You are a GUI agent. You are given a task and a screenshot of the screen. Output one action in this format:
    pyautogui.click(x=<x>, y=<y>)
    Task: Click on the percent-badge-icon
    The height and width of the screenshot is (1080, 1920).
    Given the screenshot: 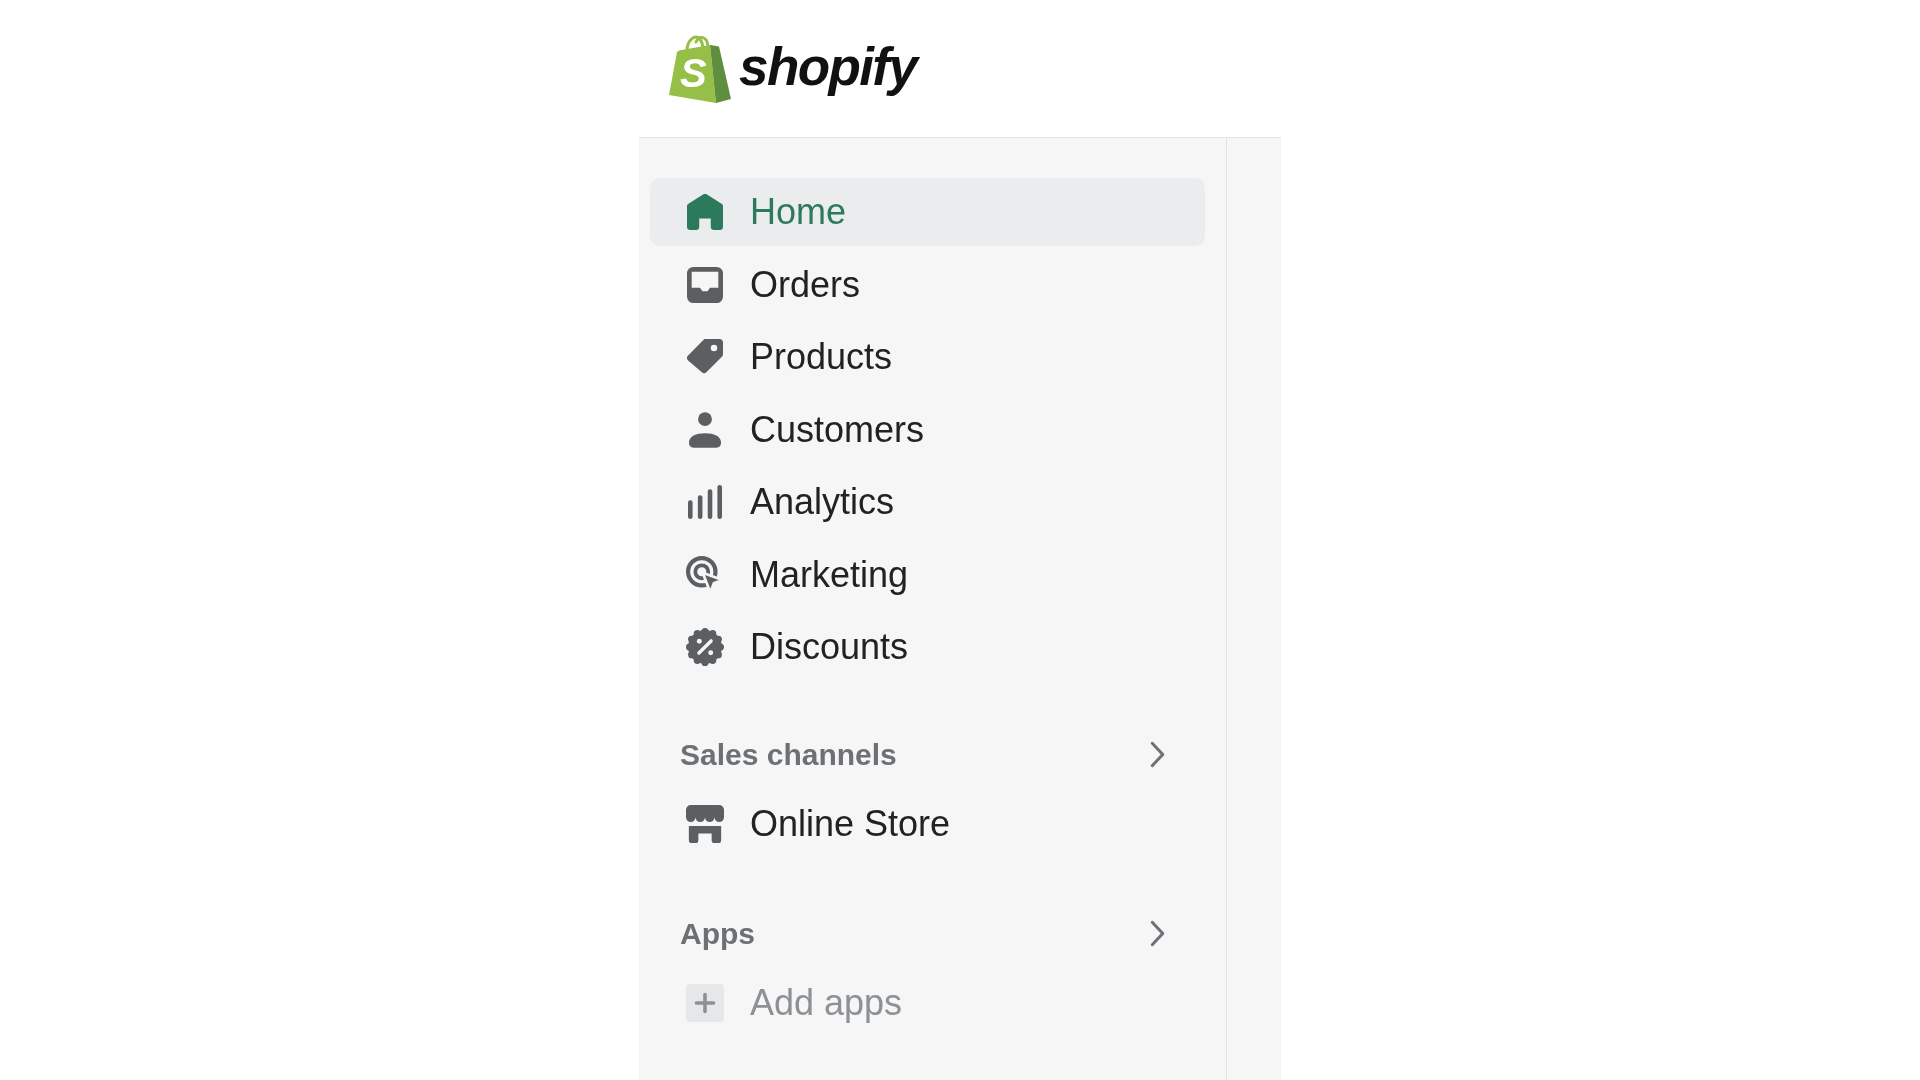 What is the action you would take?
    pyautogui.click(x=705, y=647)
    